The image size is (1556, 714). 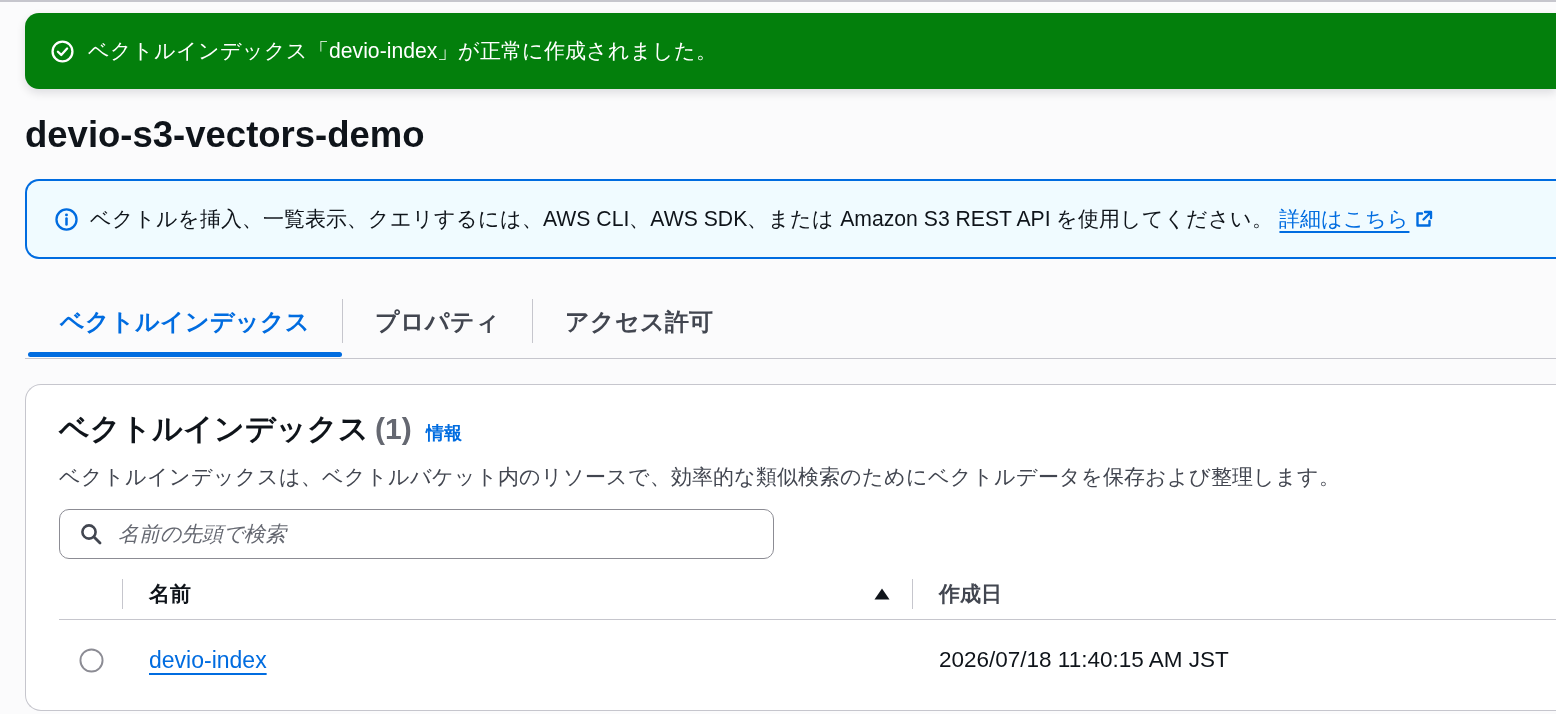 I want to click on column-header: 名前, so click(x=170, y=594).